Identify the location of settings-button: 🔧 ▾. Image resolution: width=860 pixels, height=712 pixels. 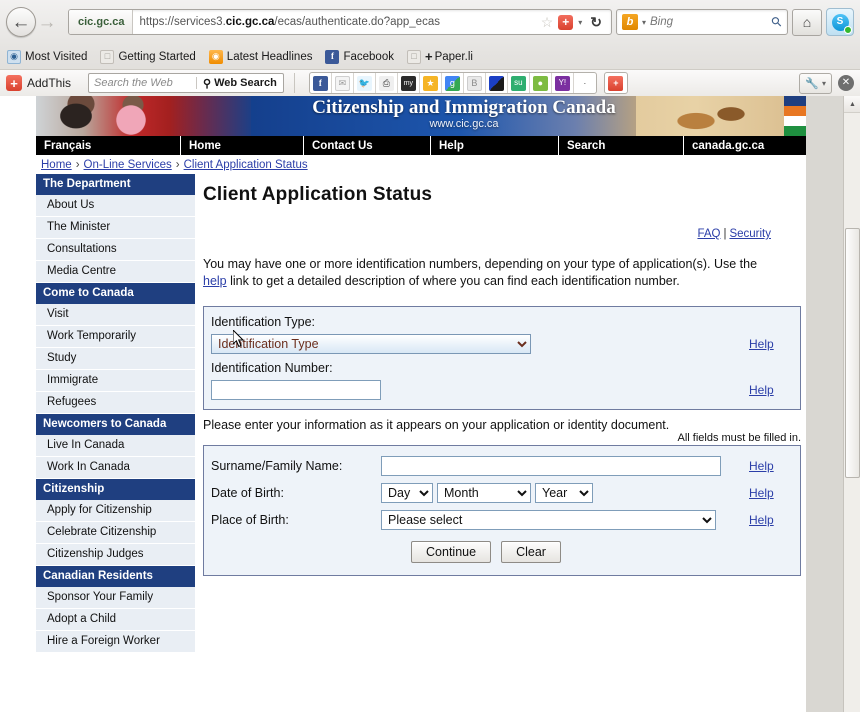
(815, 83).